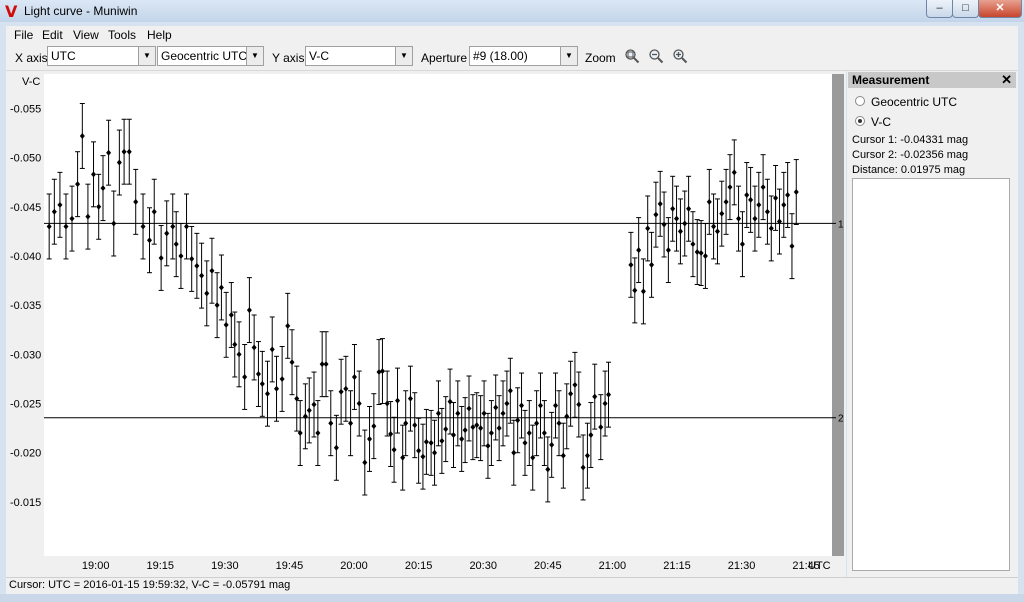  I want to click on y-tick-label: -0.055, so click(25, 109).